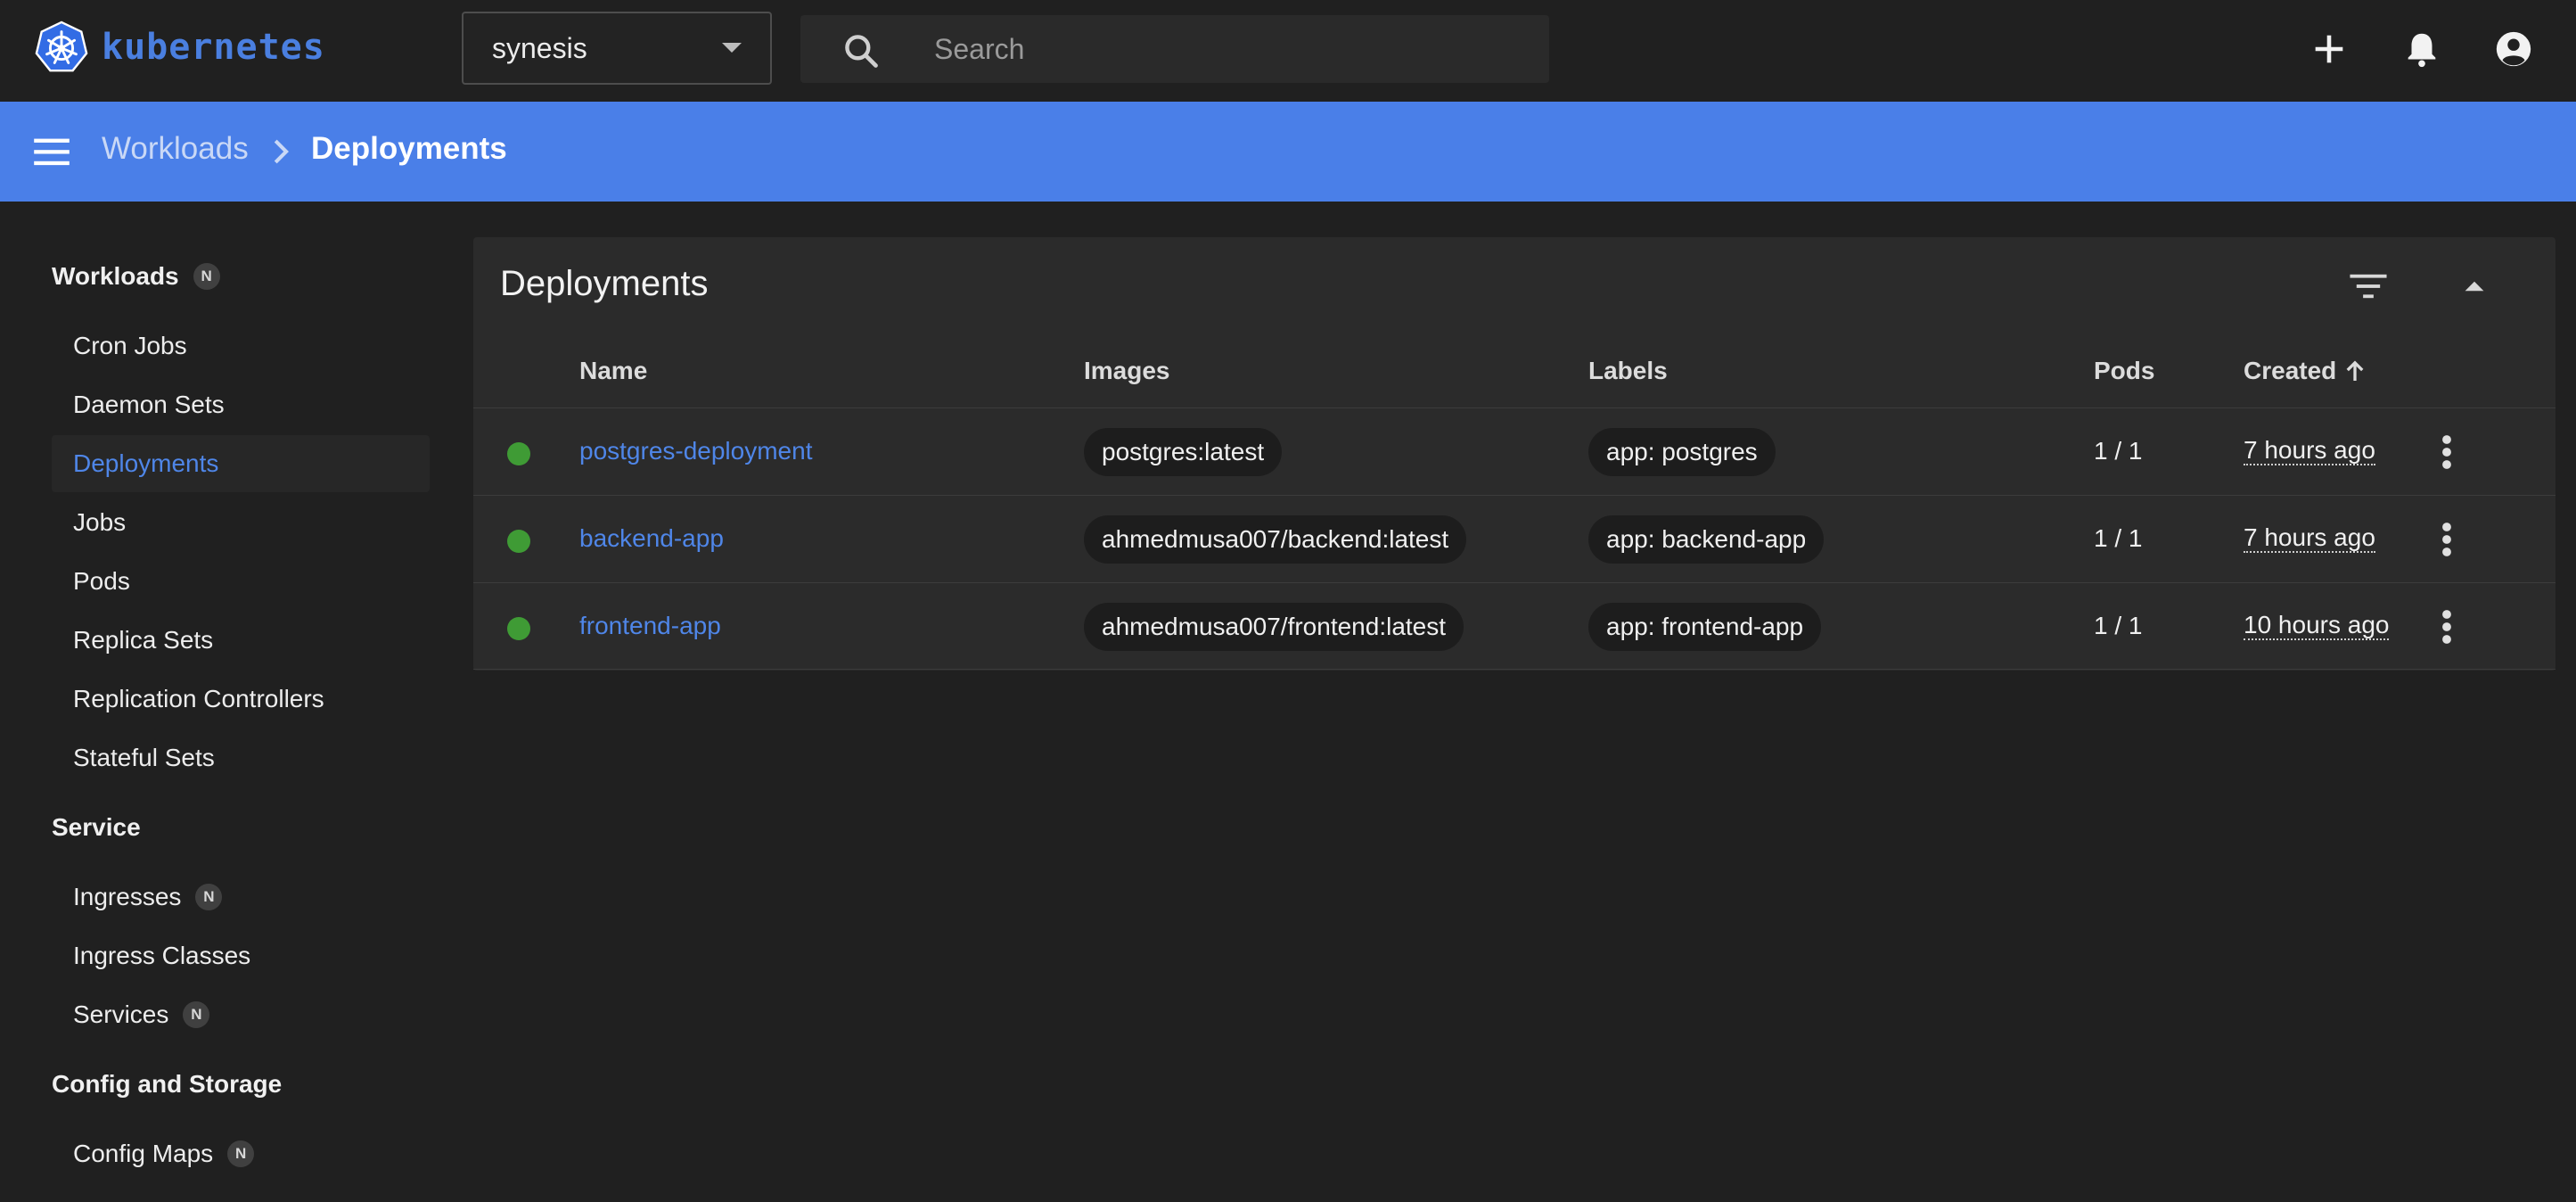 Image resolution: width=2576 pixels, height=1202 pixels. What do you see at coordinates (51, 152) in the screenshot?
I see `menu-icon` at bounding box center [51, 152].